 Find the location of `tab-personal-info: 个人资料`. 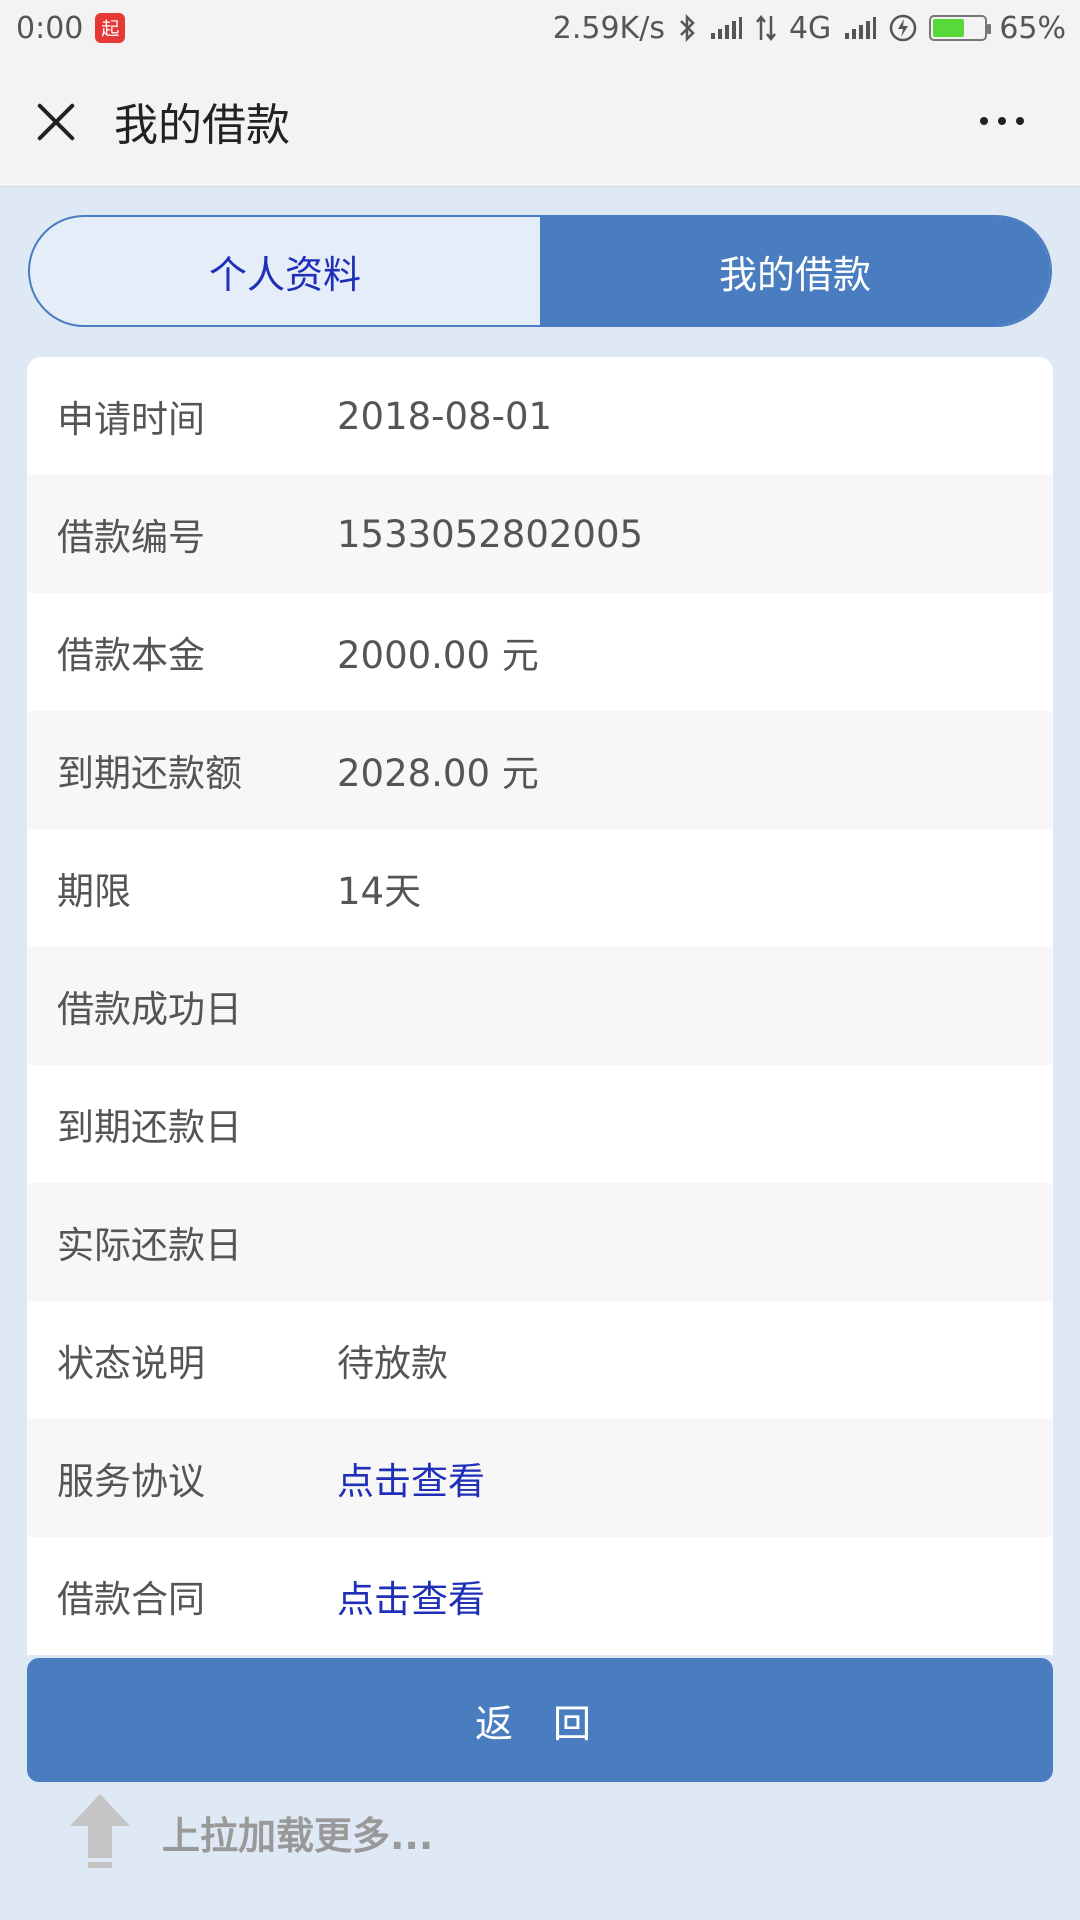

tab-personal-info: 个人资料 is located at coordinates (285, 271).